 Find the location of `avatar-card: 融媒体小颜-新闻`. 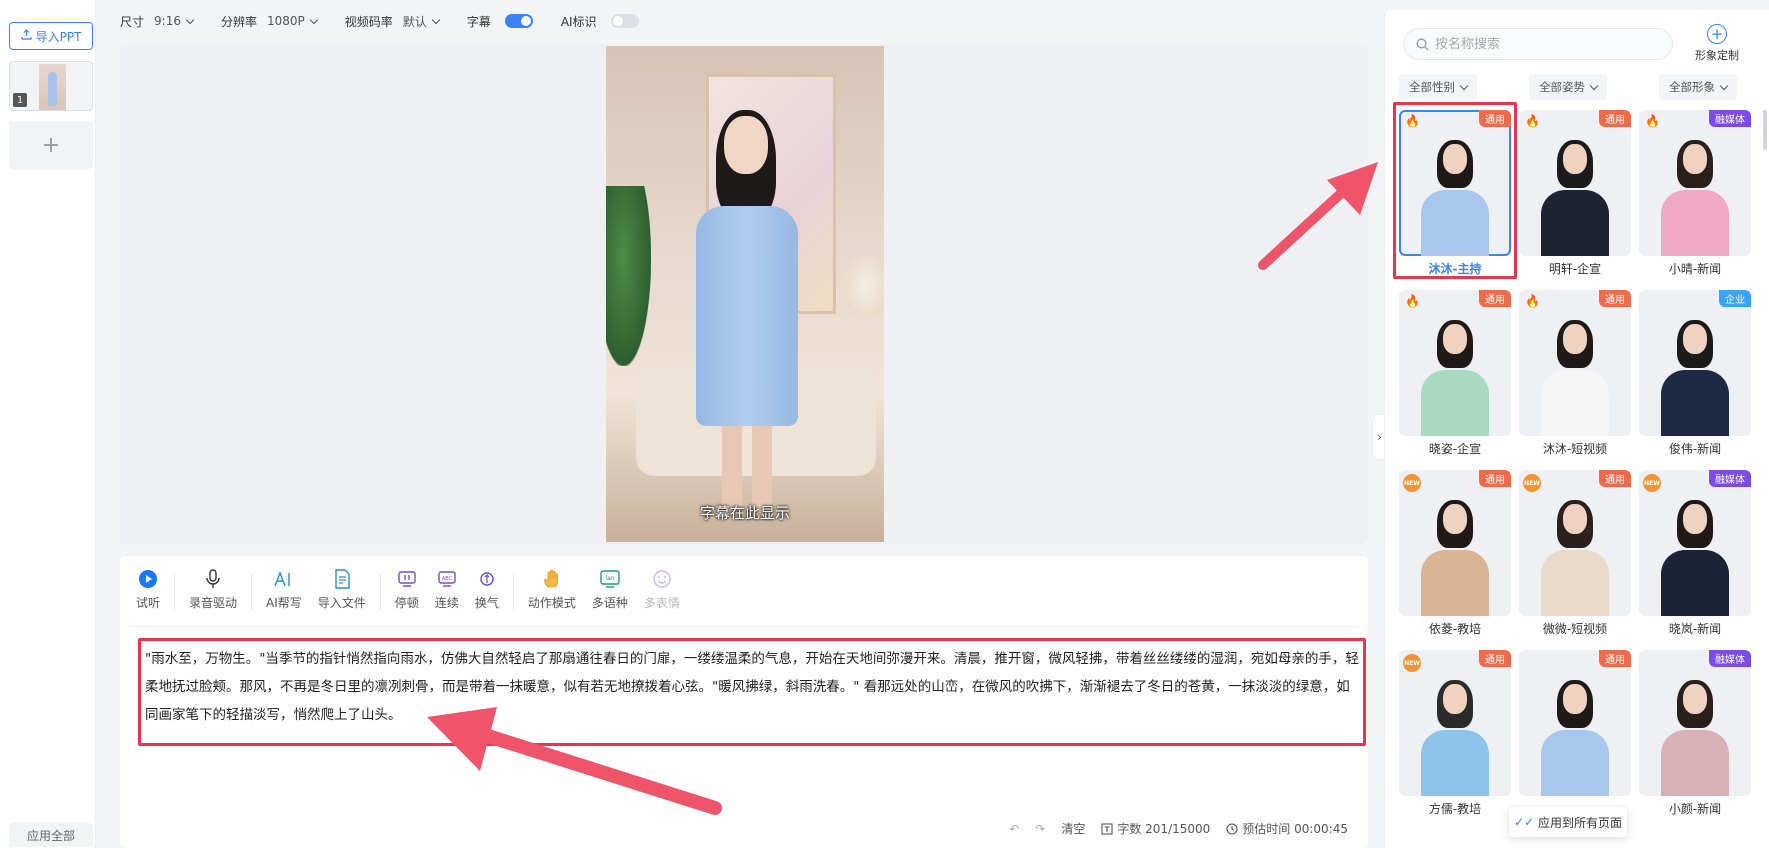

avatar-card: 融媒体小颜-新闻 is located at coordinates (1695, 733).